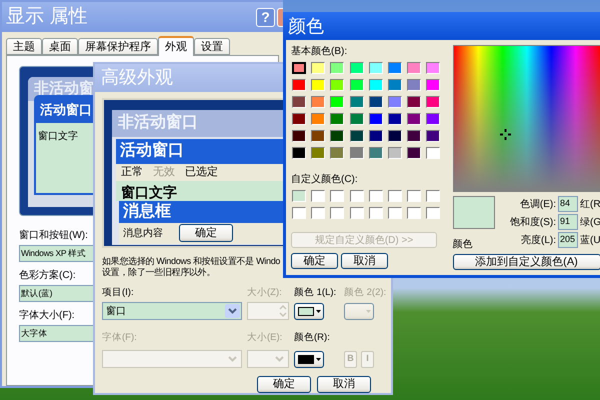  I want to click on tab: 桌面, so click(60, 46).